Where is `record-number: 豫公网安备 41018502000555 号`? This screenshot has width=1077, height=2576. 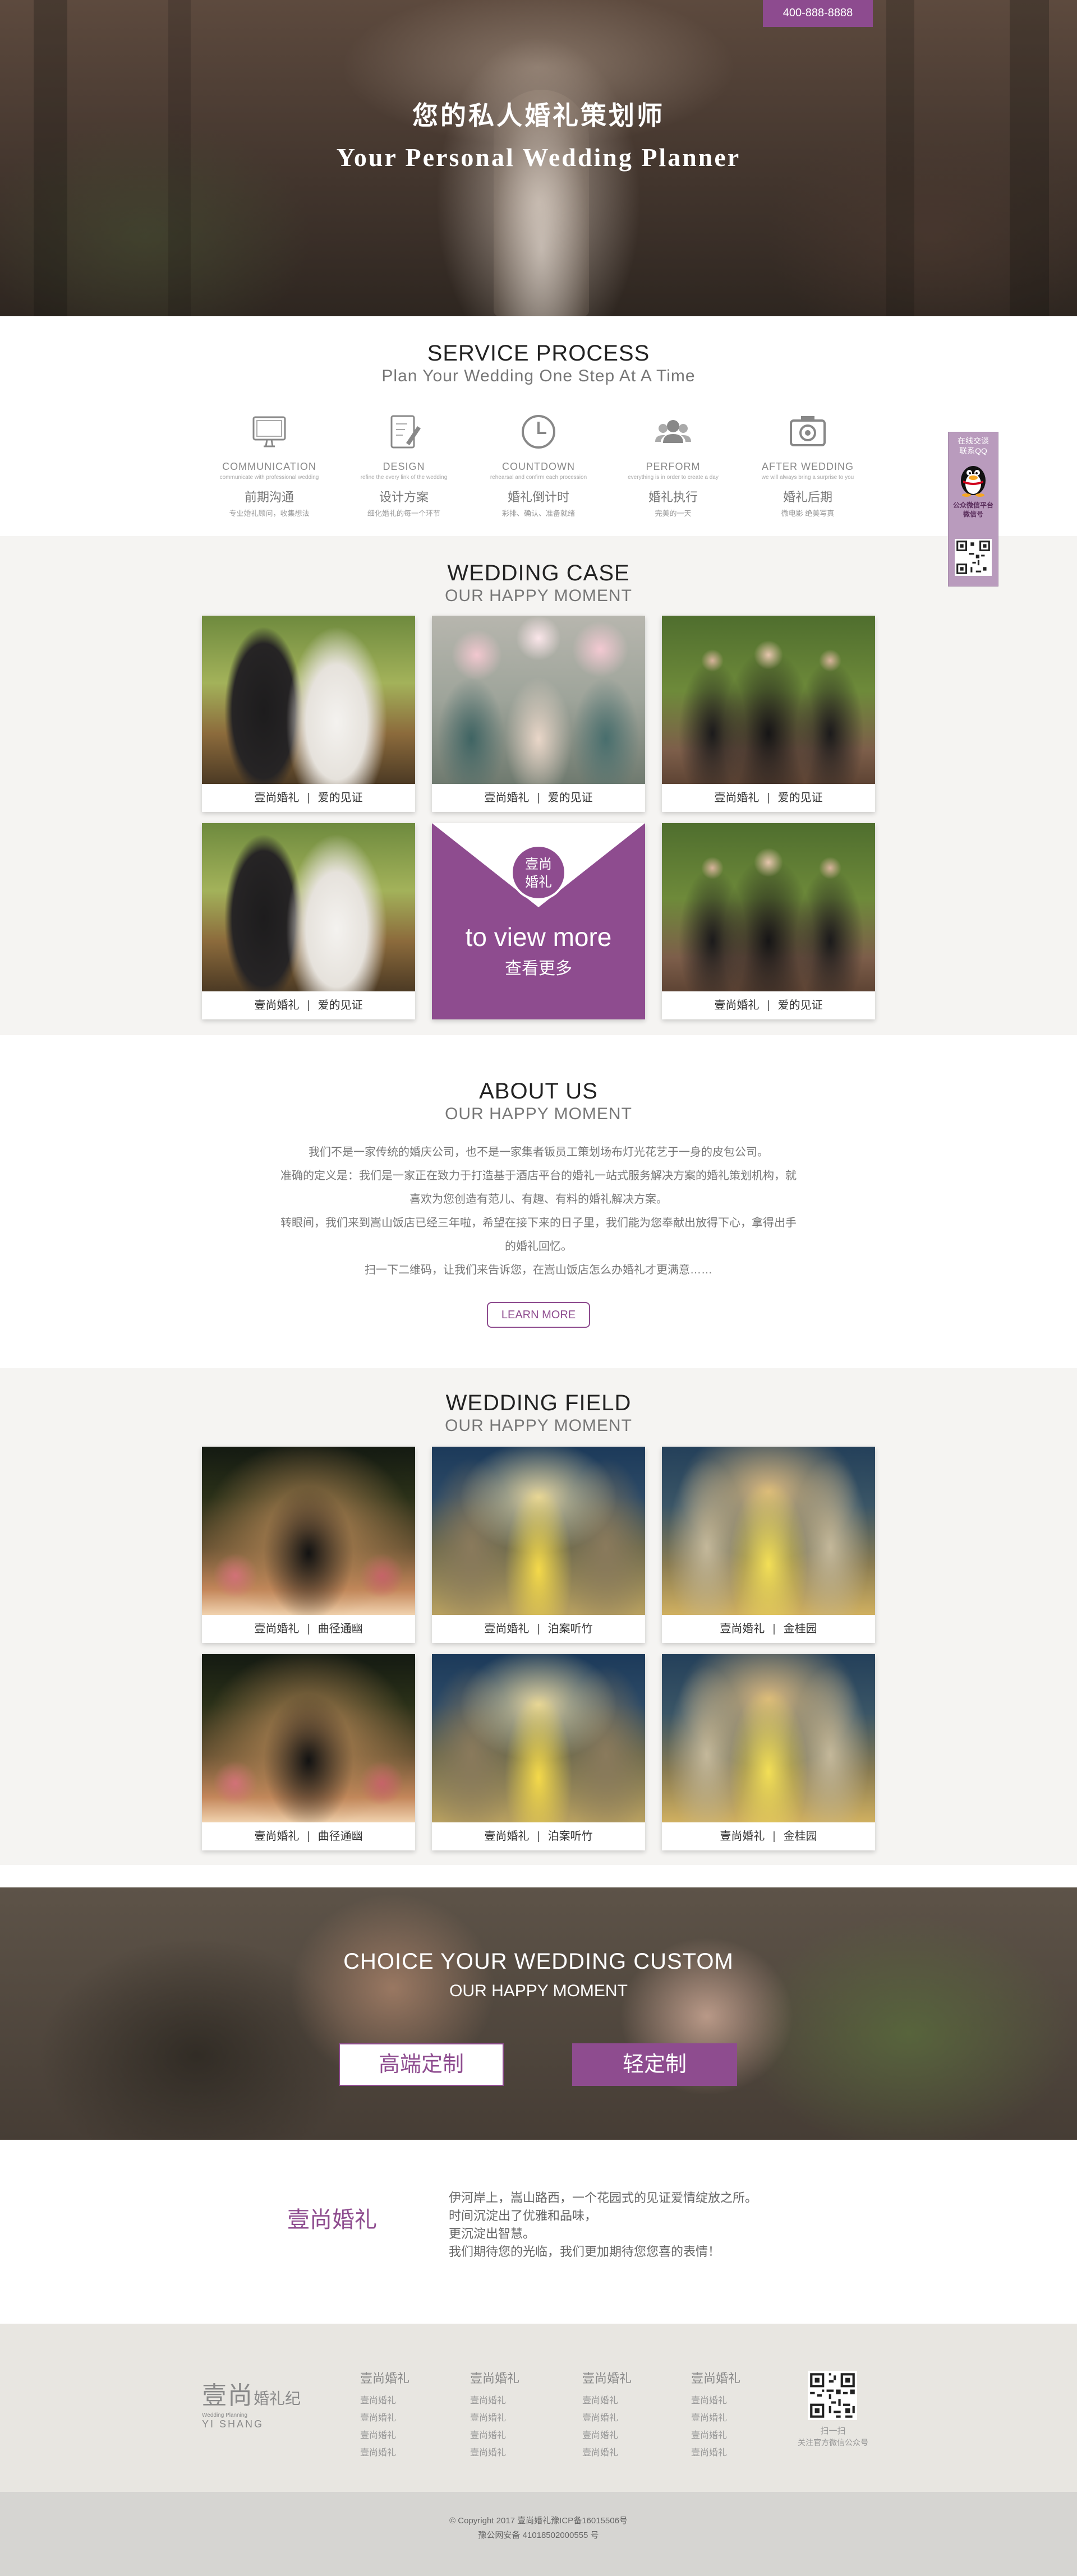
record-number: 豫公网安备 41018502000555 号 is located at coordinates (538, 2536).